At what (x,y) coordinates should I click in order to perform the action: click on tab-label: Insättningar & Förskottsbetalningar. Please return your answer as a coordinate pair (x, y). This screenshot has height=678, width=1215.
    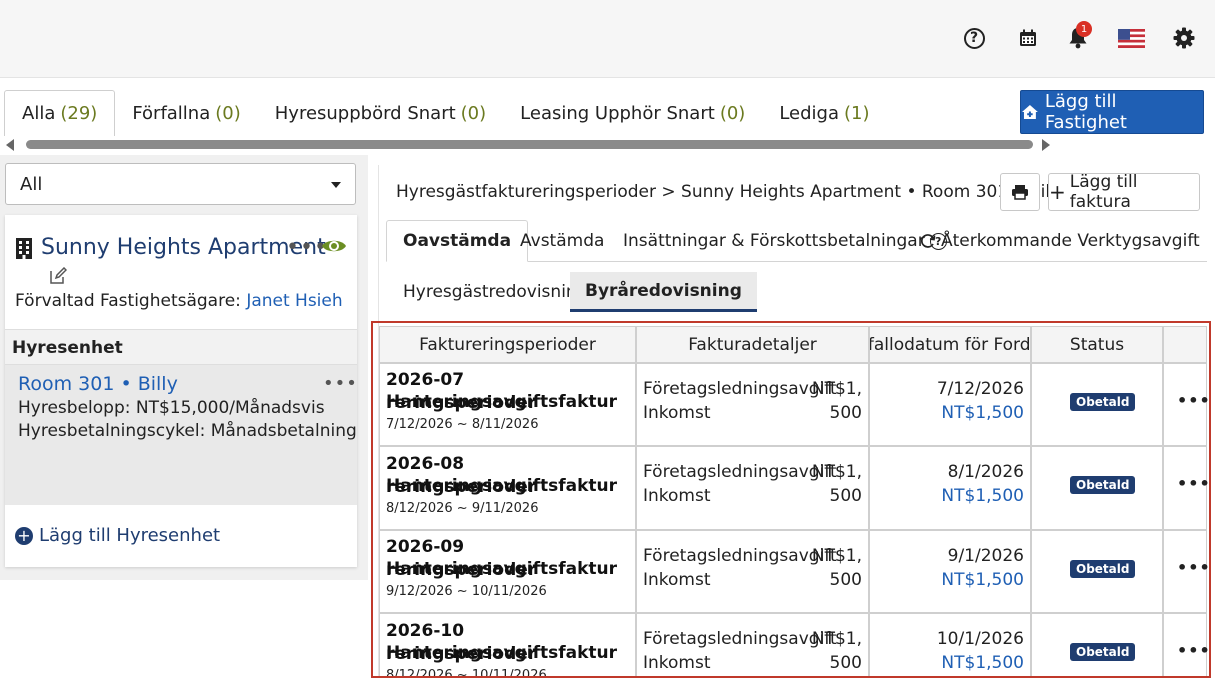
    Looking at the image, I should click on (774, 241).